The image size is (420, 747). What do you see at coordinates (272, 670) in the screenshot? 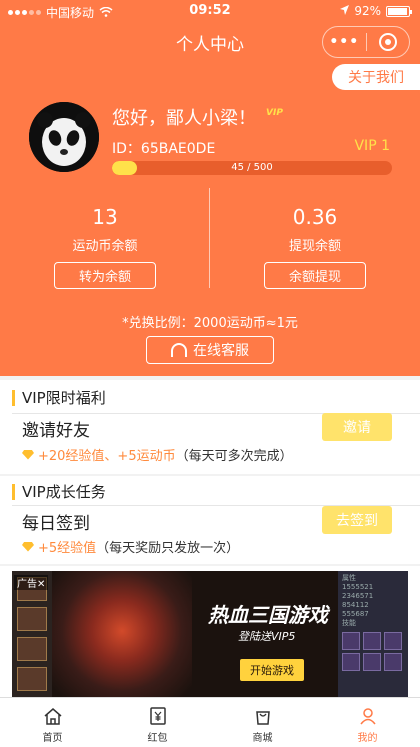
I see `start-game-button: 开始游戏` at bounding box center [272, 670].